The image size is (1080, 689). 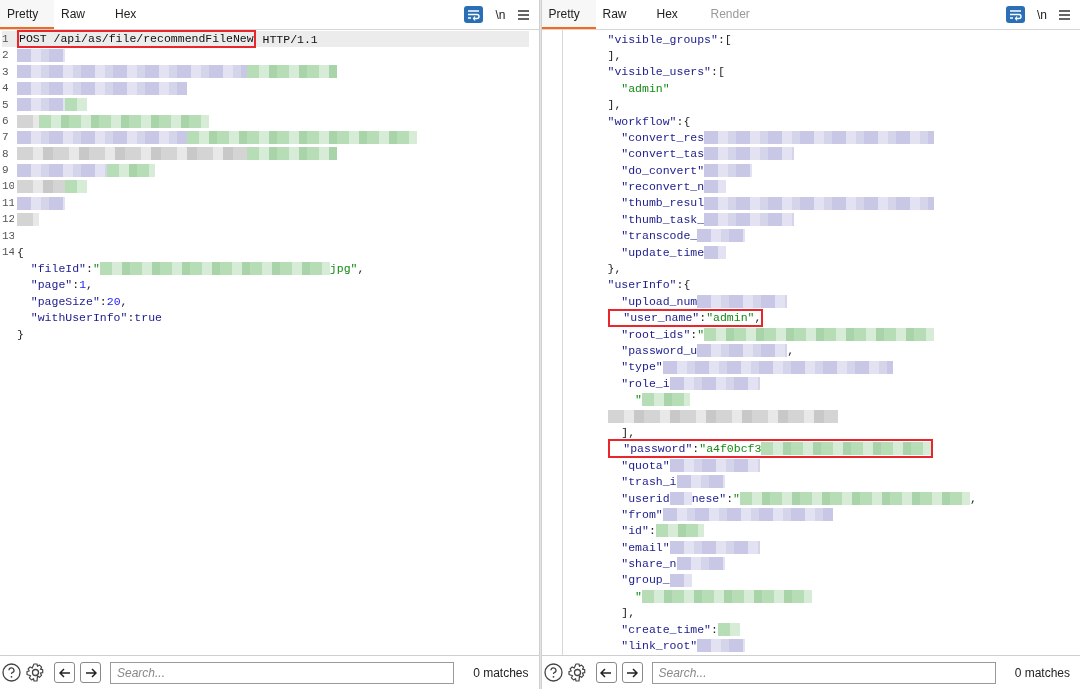 What do you see at coordinates (669, 629) in the screenshot?
I see `code-text: "create_time":` at bounding box center [669, 629].